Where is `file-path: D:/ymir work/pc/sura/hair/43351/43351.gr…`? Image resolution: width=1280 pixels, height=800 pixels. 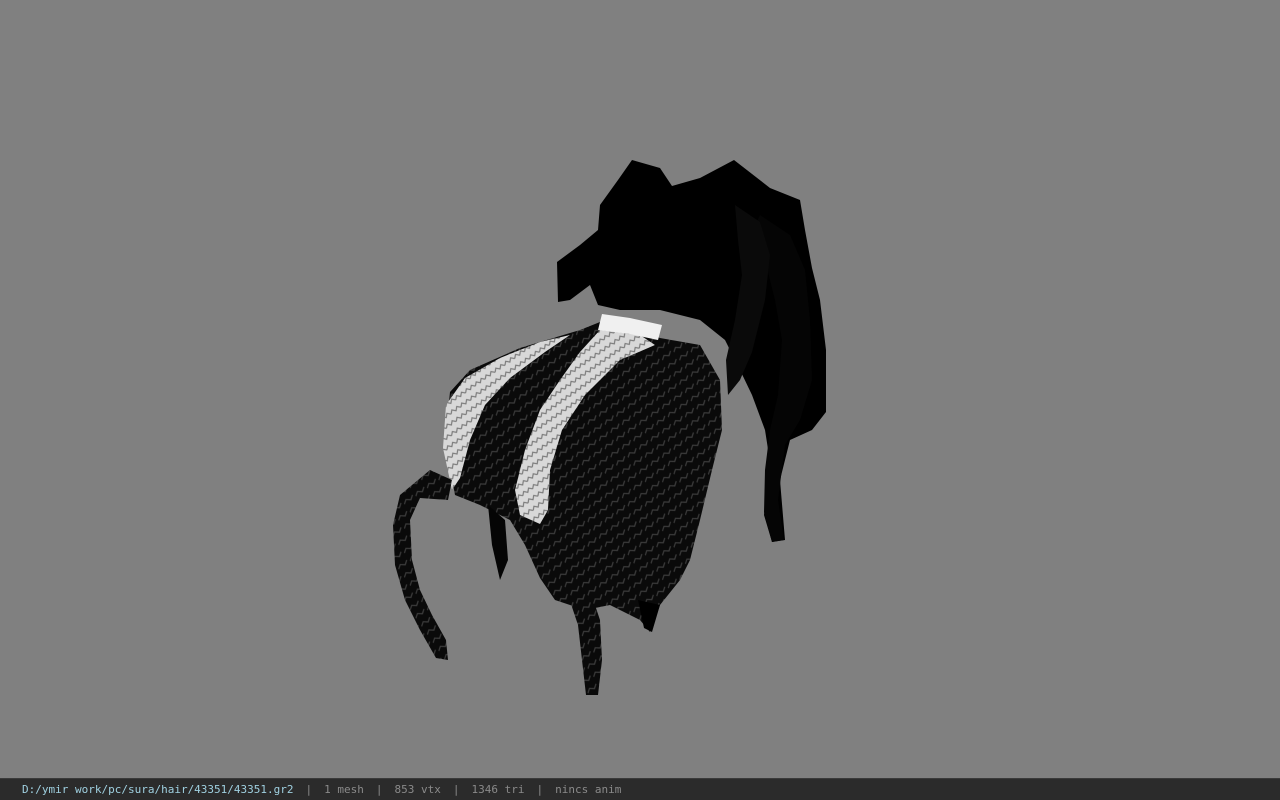
file-path: D:/ymir work/pc/sura/hair/43351/43351.gr… is located at coordinates (158, 789).